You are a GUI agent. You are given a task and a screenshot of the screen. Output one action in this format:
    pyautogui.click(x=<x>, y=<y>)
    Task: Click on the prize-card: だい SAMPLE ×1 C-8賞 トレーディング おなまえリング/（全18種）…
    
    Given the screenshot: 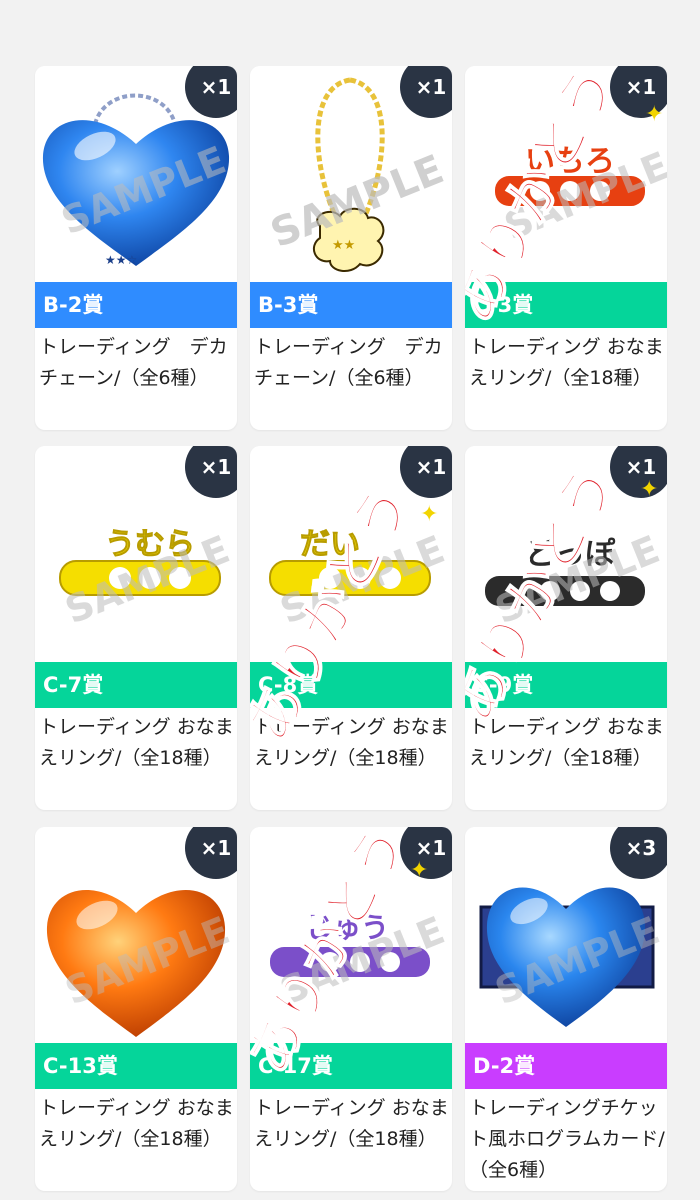 What is the action you would take?
    pyautogui.click(x=351, y=628)
    